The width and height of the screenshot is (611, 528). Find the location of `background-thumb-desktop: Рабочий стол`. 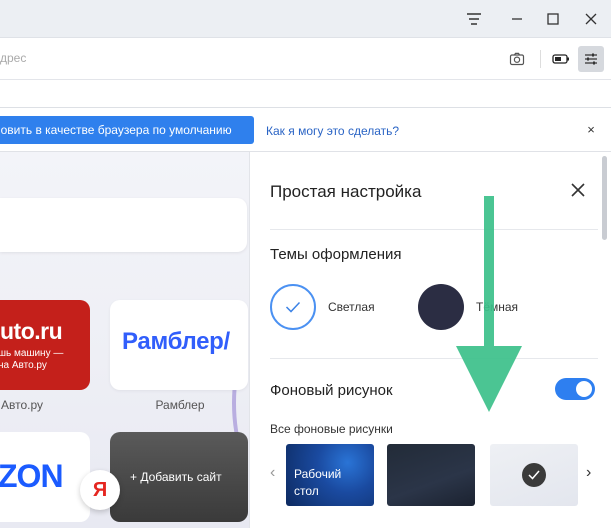

background-thumb-desktop: Рабочий стол is located at coordinates (330, 475).